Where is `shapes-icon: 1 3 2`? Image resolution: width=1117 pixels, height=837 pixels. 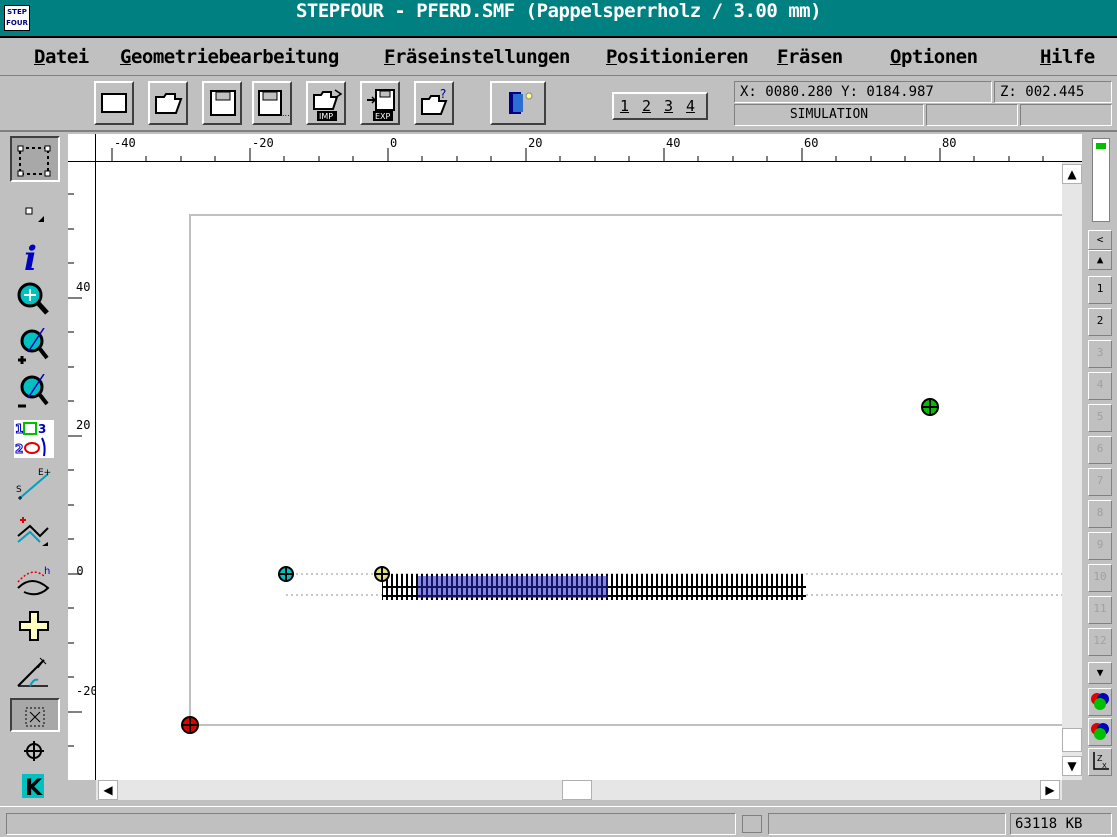
shapes-icon: 1 3 2 is located at coordinates (34, 439).